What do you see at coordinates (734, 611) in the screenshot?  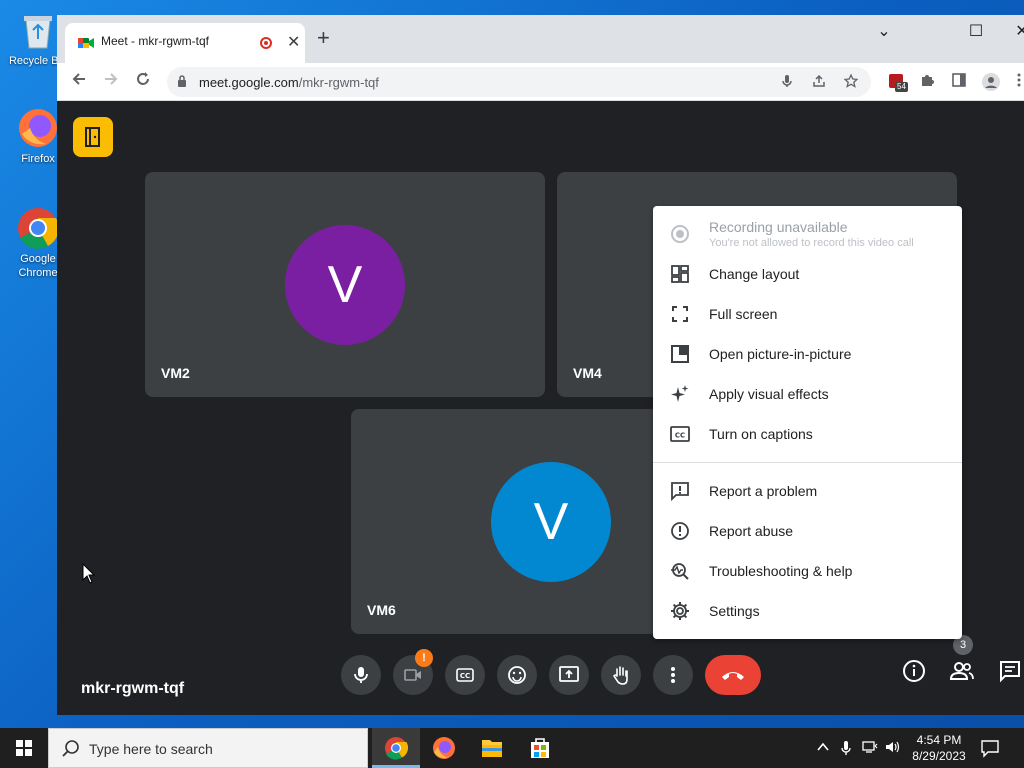 I see `menu-item-label: Settings` at bounding box center [734, 611].